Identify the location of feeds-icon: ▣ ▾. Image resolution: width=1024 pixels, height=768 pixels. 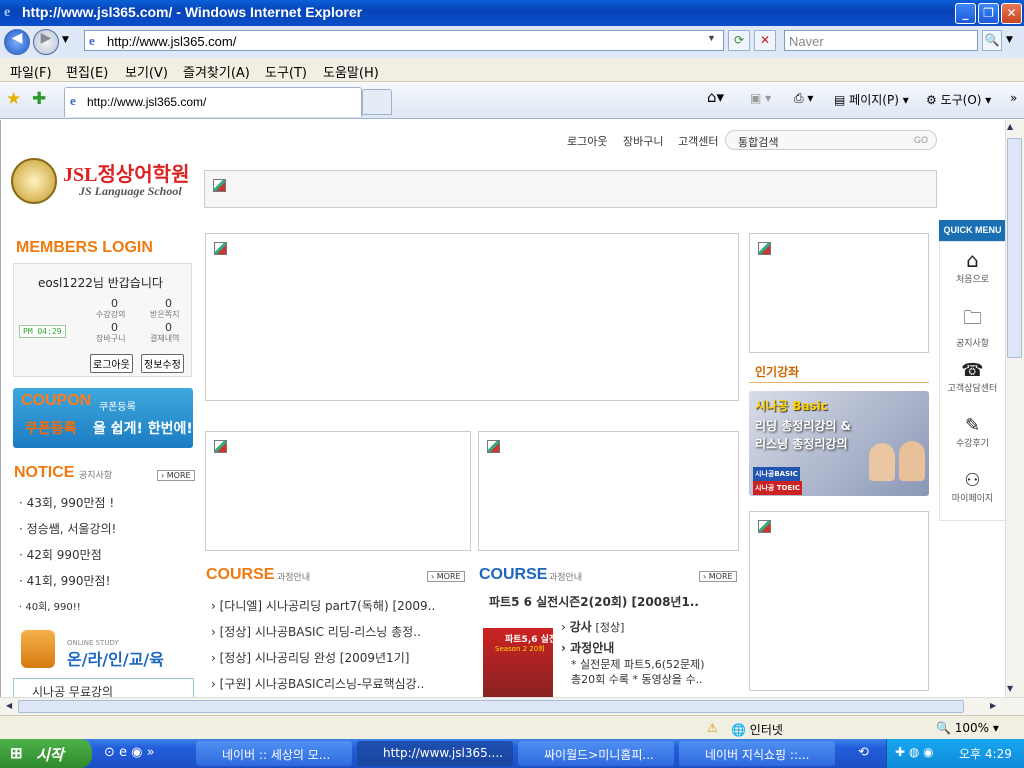
(760, 98).